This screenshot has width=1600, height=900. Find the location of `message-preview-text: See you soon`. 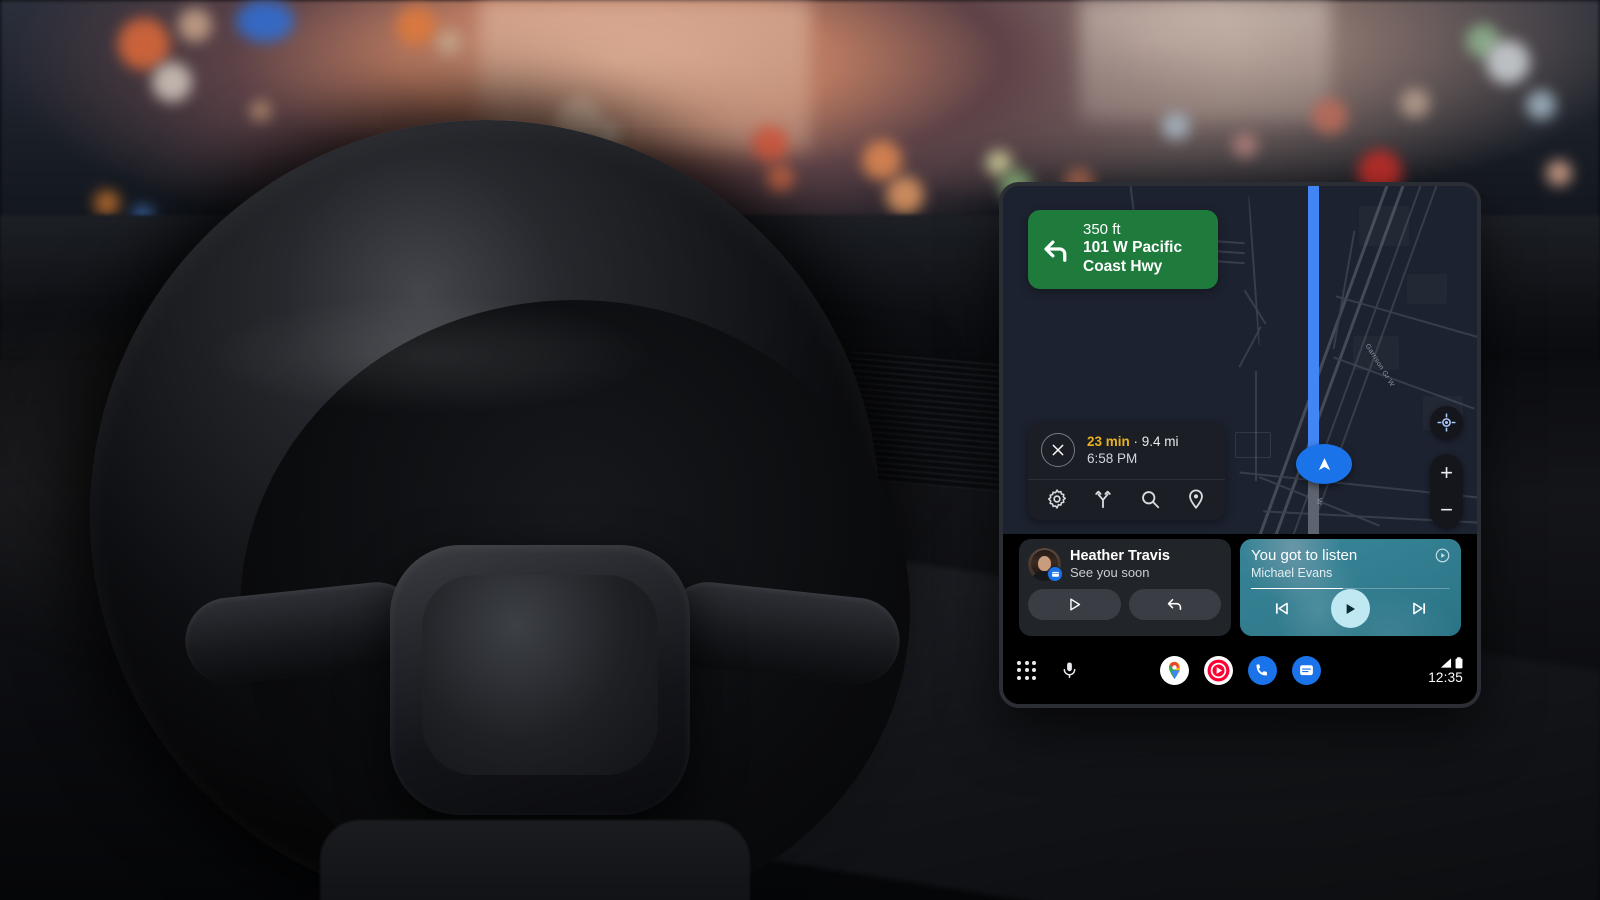

message-preview-text: See you soon is located at coordinates (1110, 573).